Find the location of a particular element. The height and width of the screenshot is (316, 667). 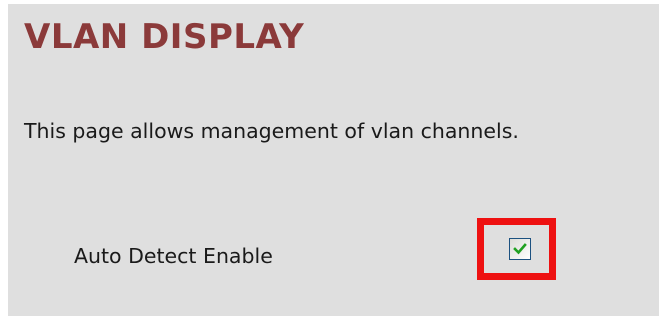

auto-detect-enable-checkbox is located at coordinates (520, 249).